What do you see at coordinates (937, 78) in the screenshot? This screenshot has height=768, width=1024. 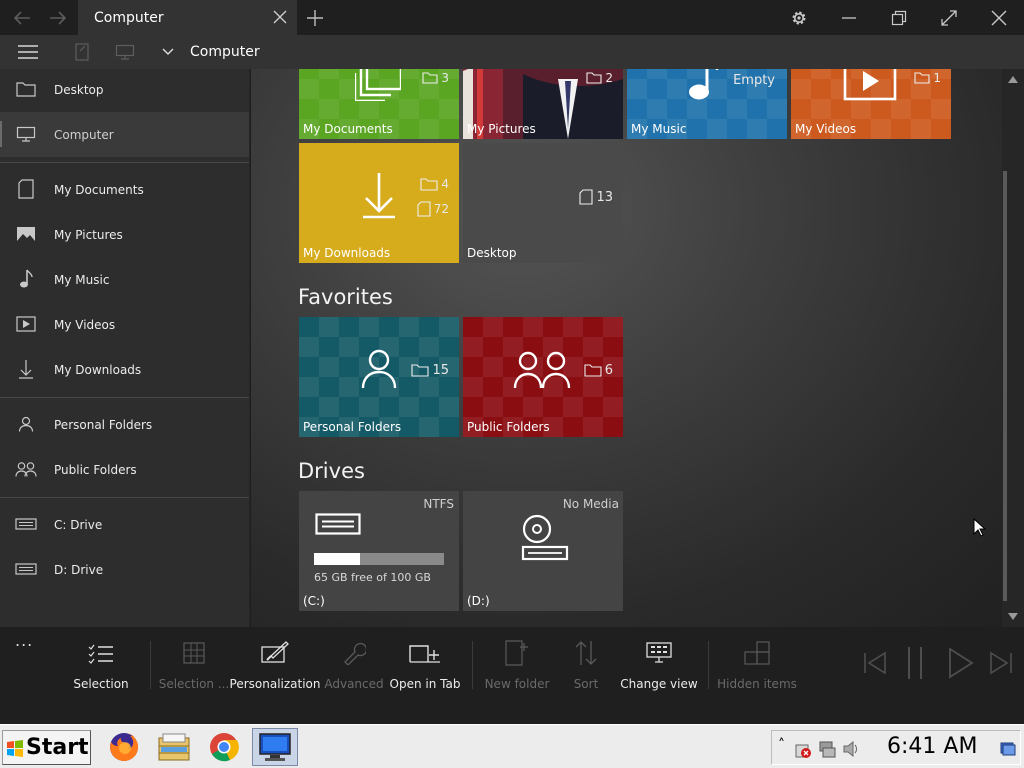 I see `tile-count-value: 1` at bounding box center [937, 78].